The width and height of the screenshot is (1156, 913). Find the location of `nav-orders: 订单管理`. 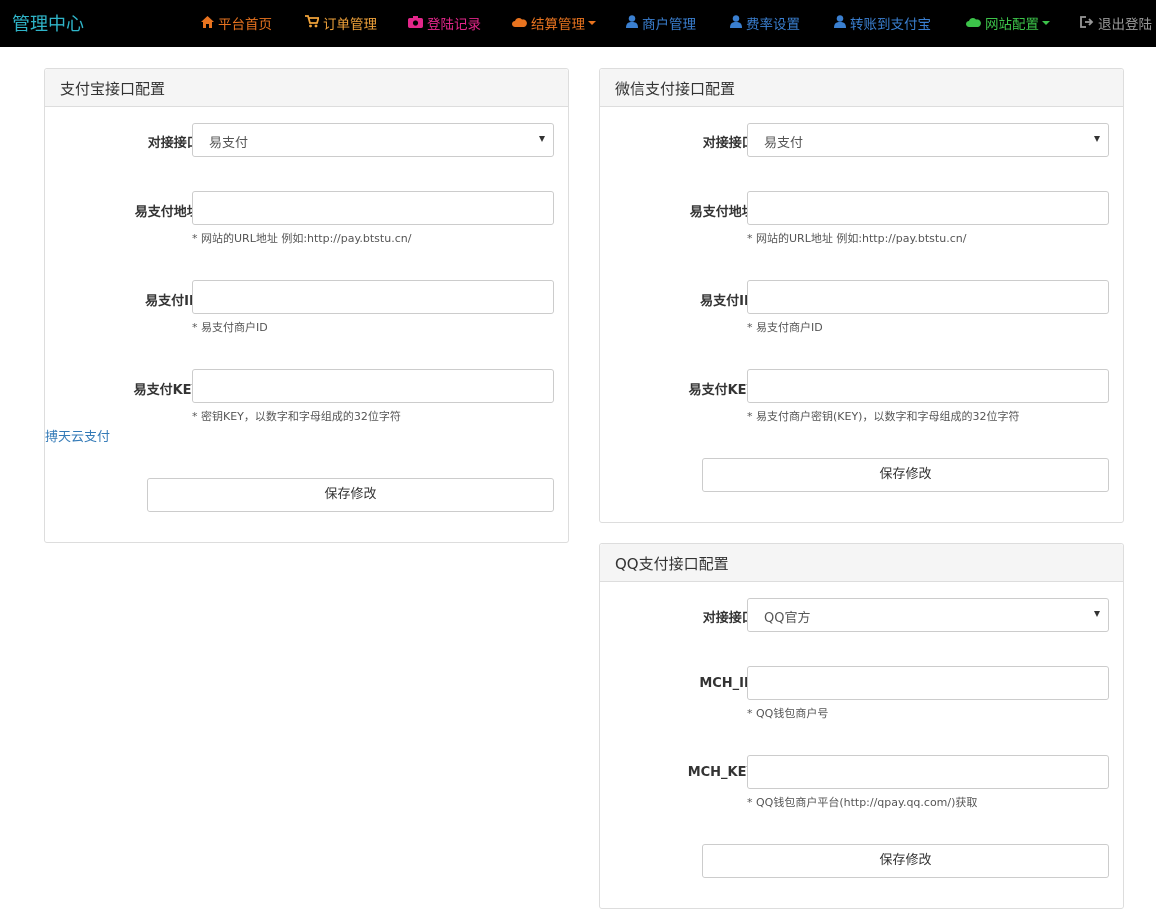

nav-orders: 订单管理 is located at coordinates (341, 23).